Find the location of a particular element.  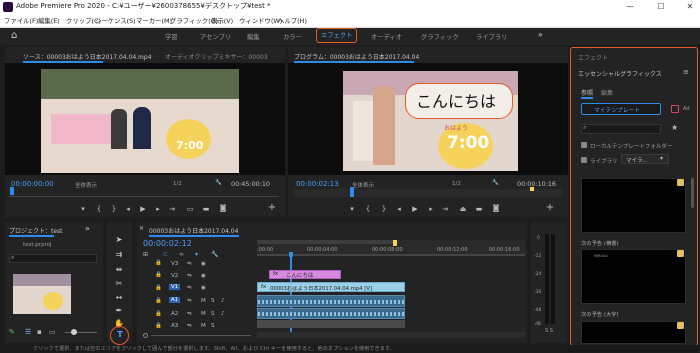

workspace-libraries: ライブラリ is located at coordinates (491, 36).